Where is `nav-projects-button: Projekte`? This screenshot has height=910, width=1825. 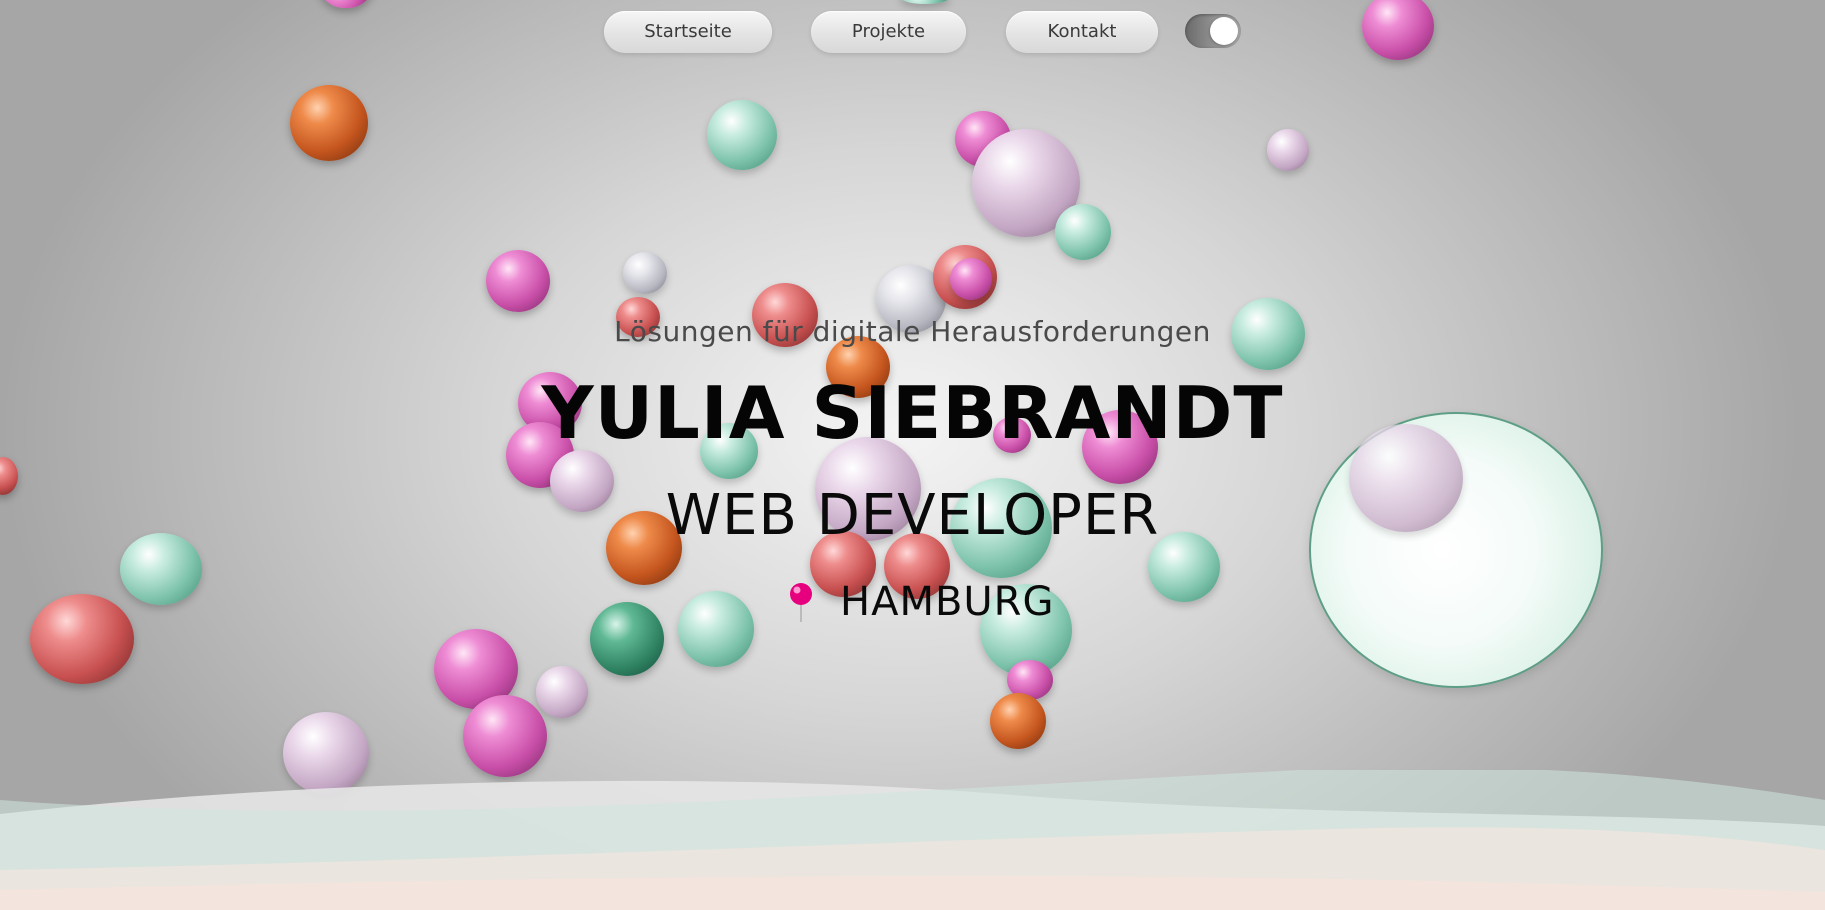
nav-projects-button: Projekte is located at coordinates (888, 32).